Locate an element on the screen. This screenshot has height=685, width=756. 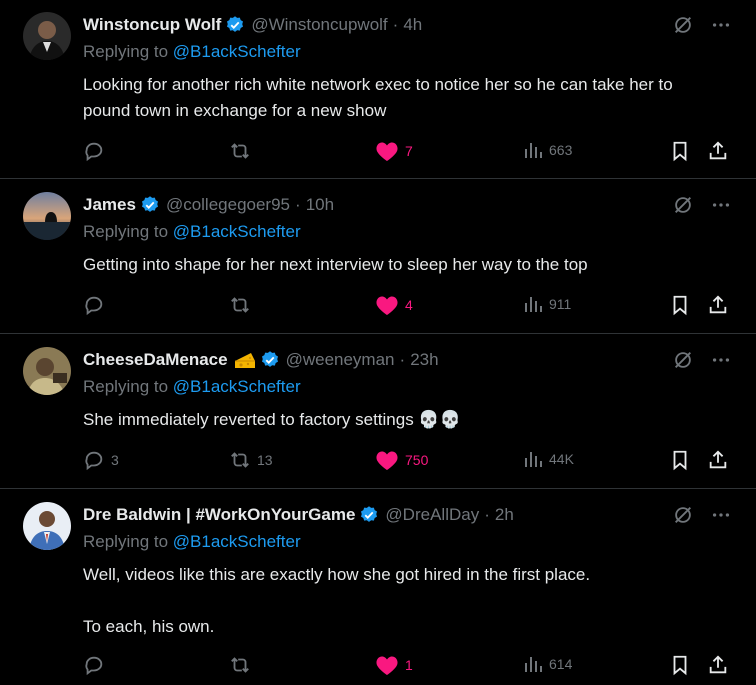
user-handle: @Winstoncupwolf is located at coordinates (319, 25).